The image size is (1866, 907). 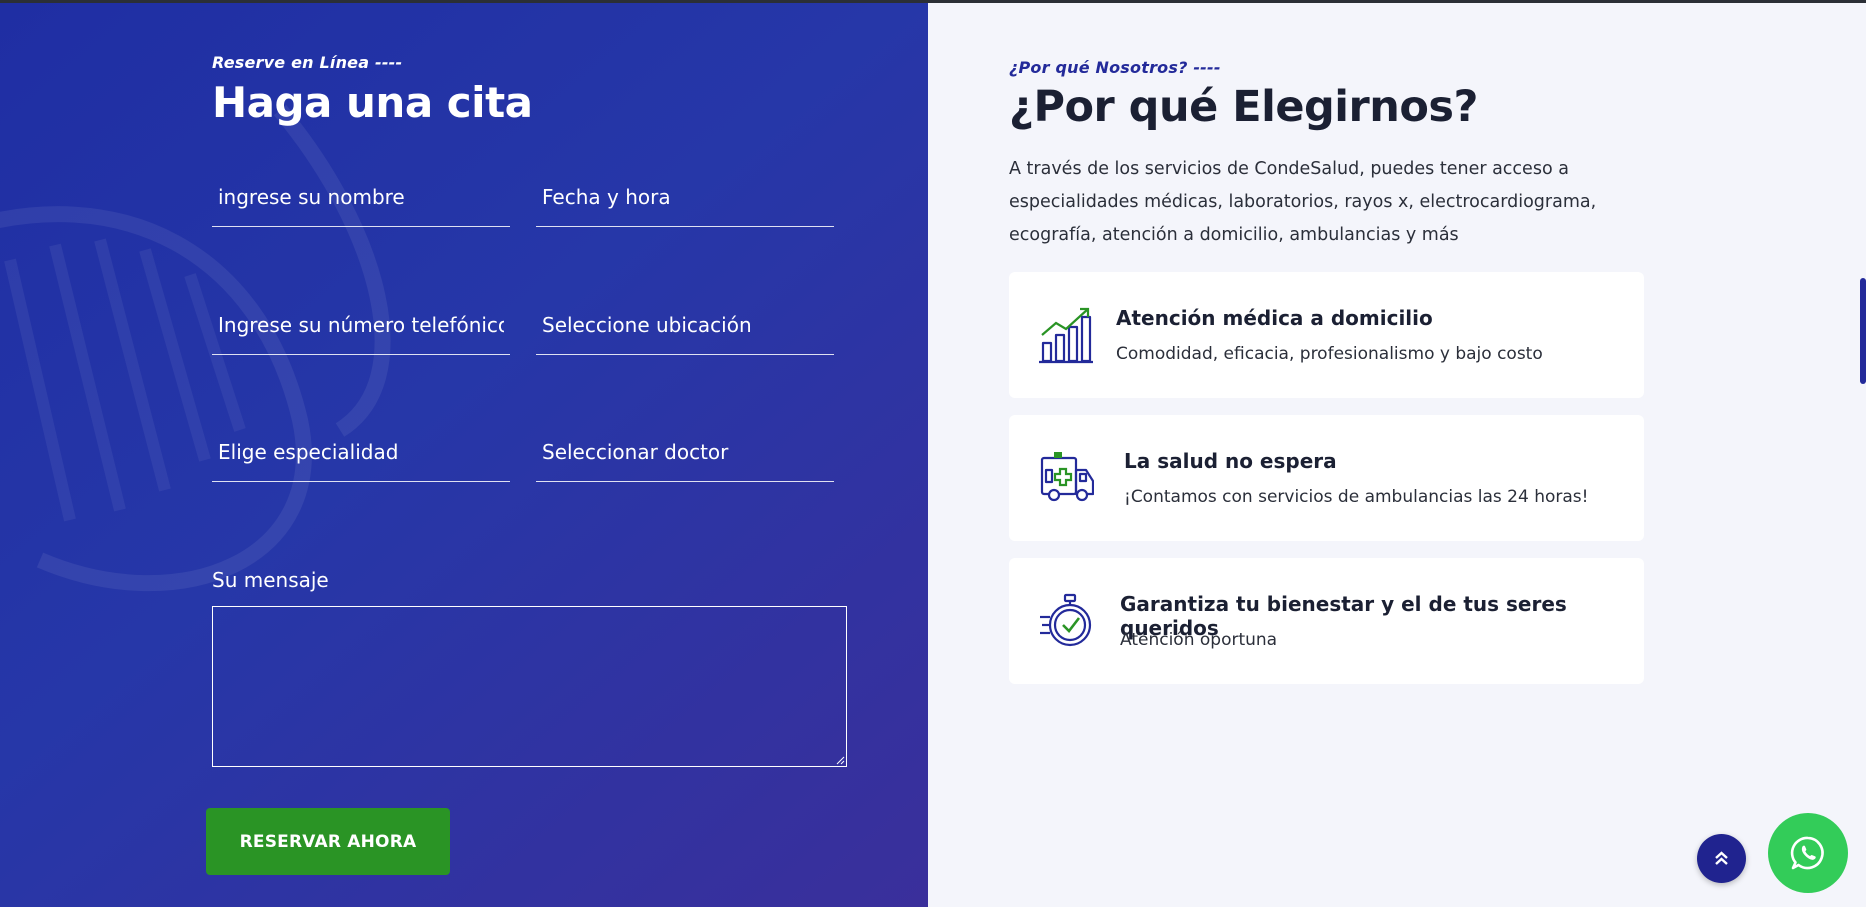 What do you see at coordinates (270, 580) in the screenshot?
I see `message-label: Su mensaje` at bounding box center [270, 580].